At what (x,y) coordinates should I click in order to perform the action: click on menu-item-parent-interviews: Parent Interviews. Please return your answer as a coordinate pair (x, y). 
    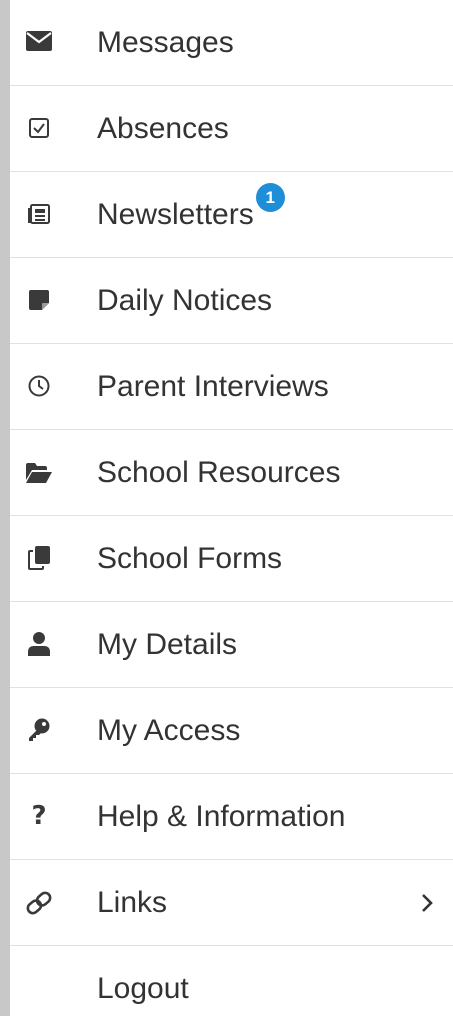
    Looking at the image, I should click on (231, 387).